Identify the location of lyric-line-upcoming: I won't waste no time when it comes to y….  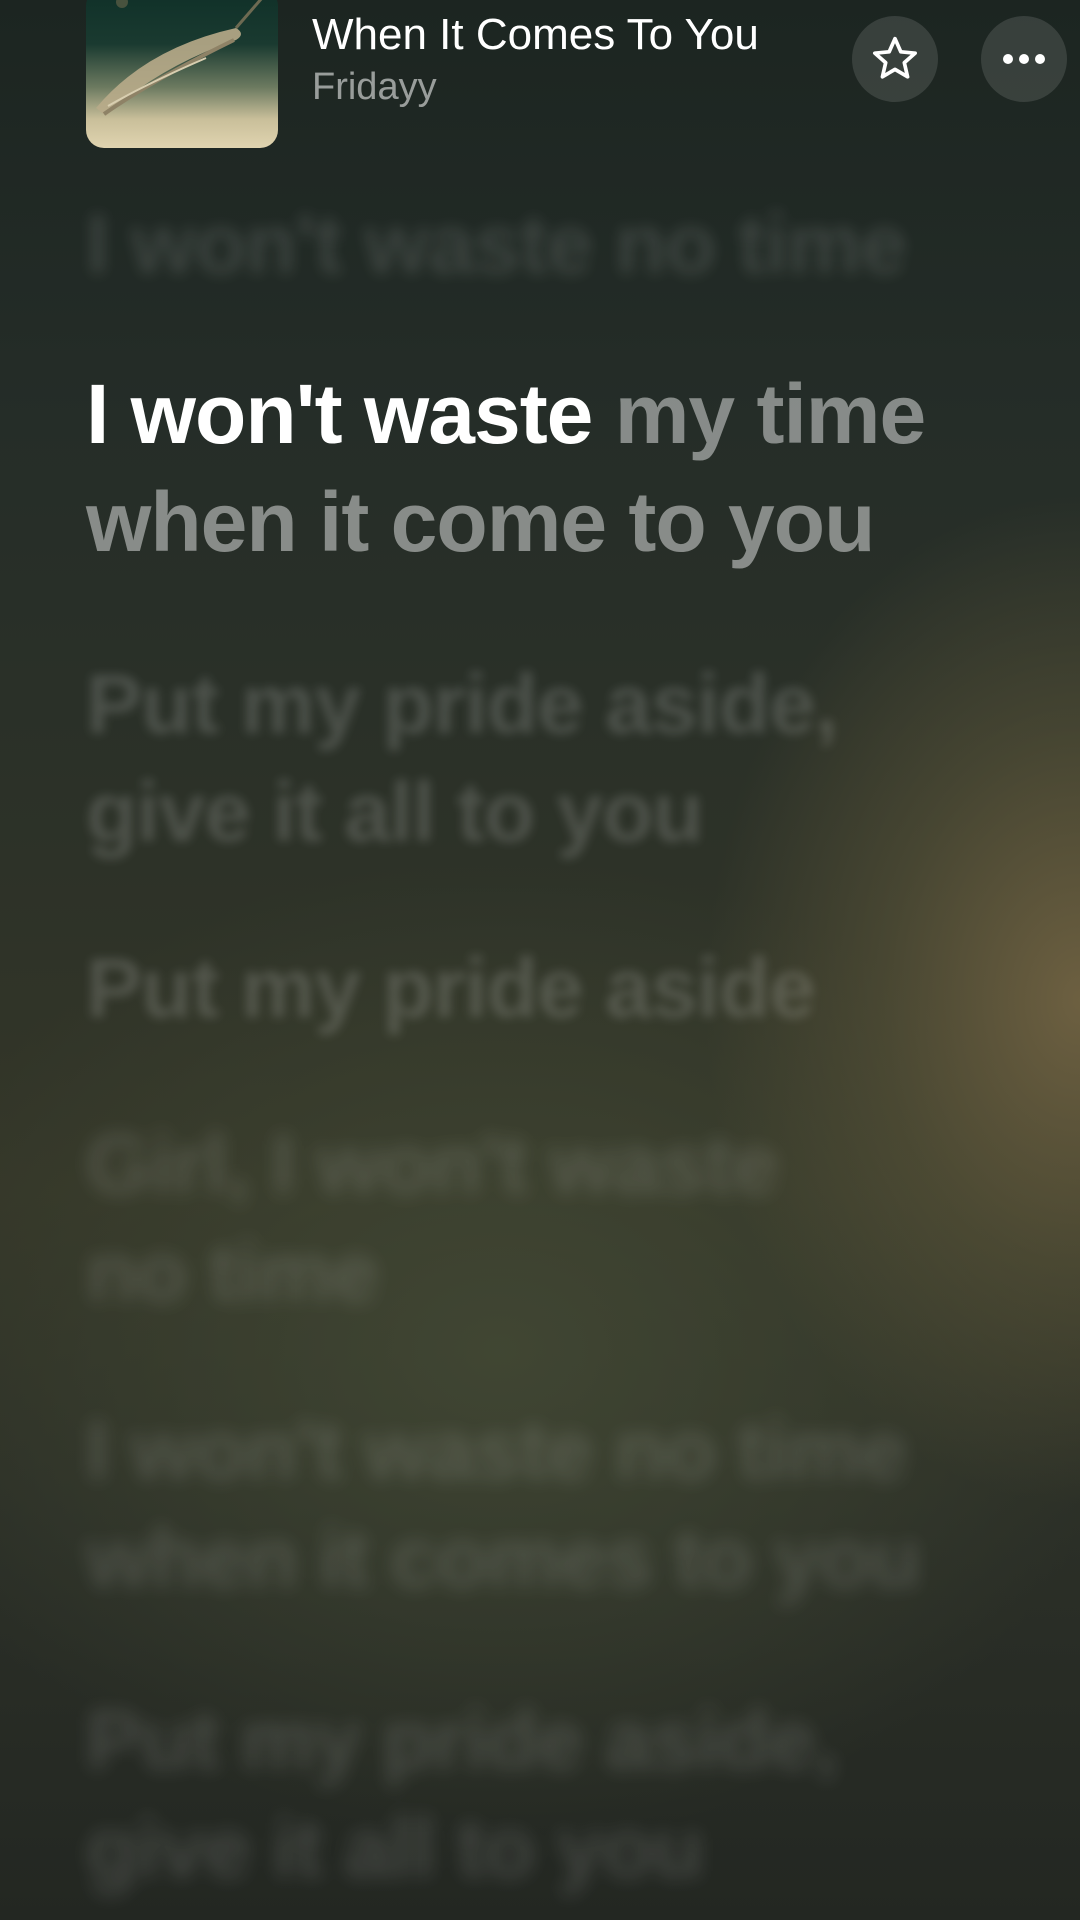
(503, 1504).